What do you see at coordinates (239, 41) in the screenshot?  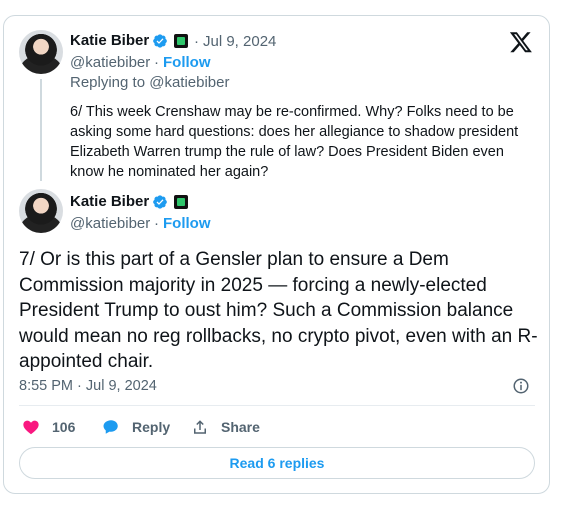 I see `tweet-date: Jul 9, 2024` at bounding box center [239, 41].